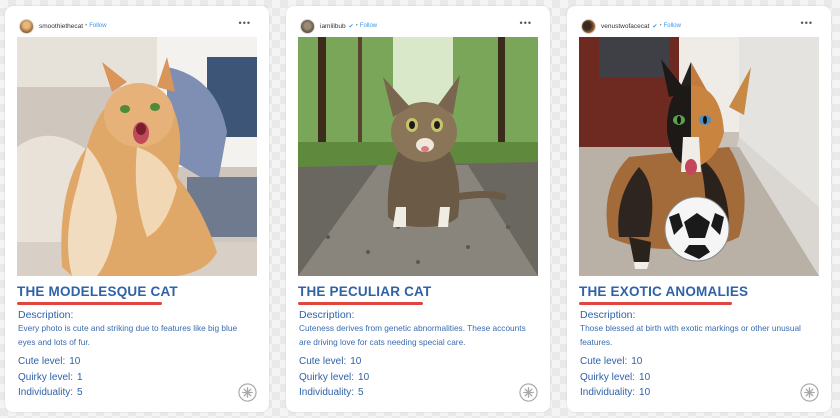 The image size is (840, 418). Describe the element at coordinates (97, 291) in the screenshot. I see `card-title: THE MODELESQUE CAT` at that location.